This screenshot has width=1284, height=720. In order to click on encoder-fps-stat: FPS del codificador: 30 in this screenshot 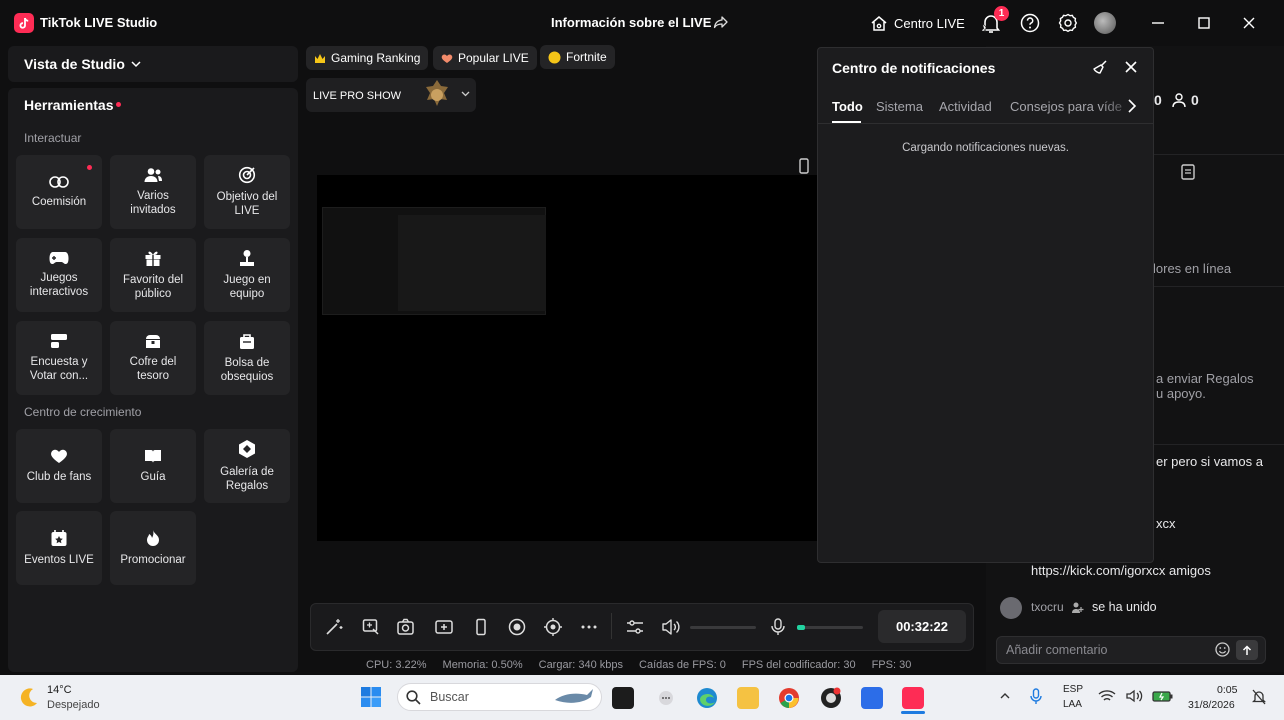, I will do `click(798, 665)`.